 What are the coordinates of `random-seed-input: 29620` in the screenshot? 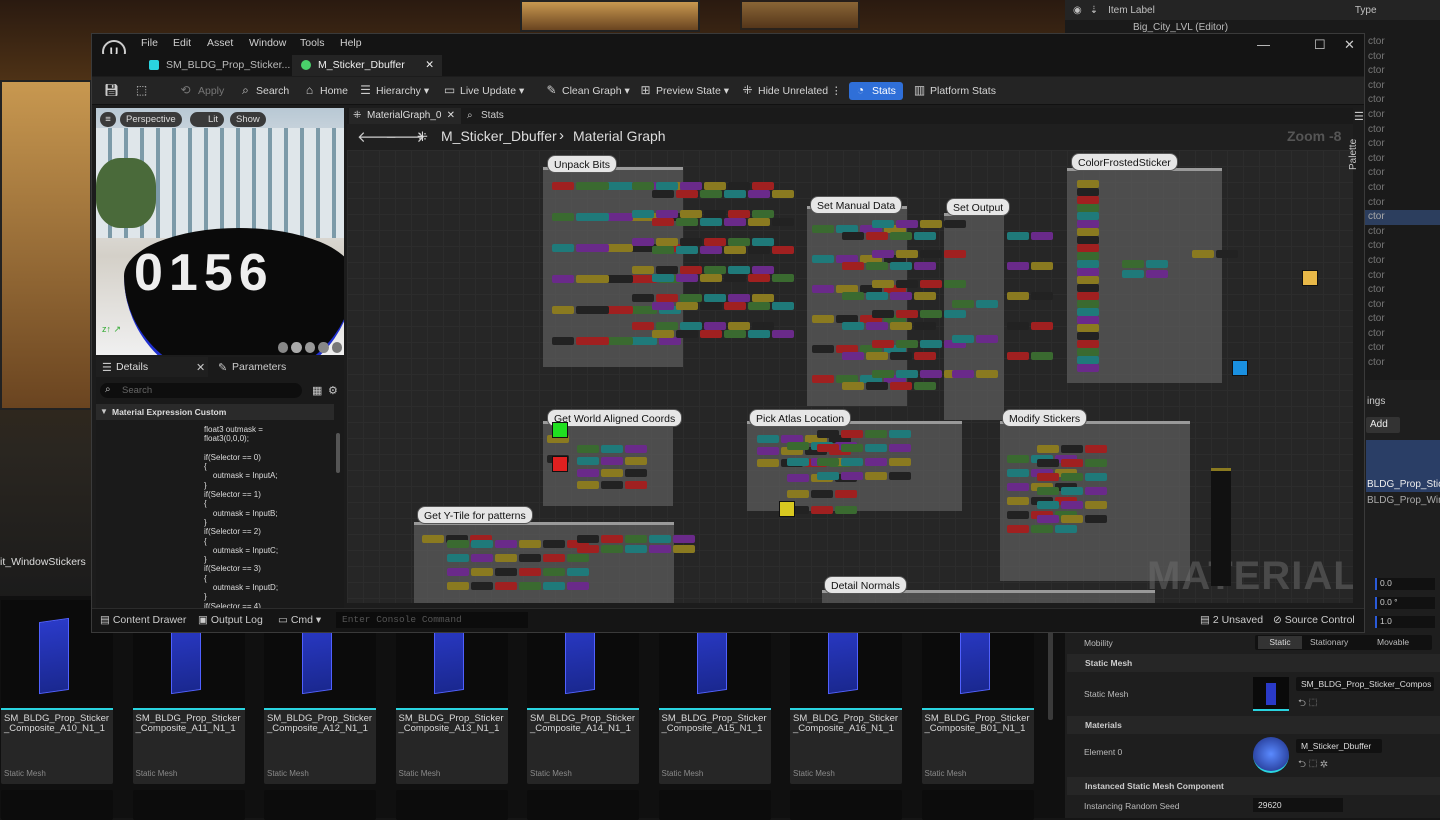 It's located at (1298, 805).